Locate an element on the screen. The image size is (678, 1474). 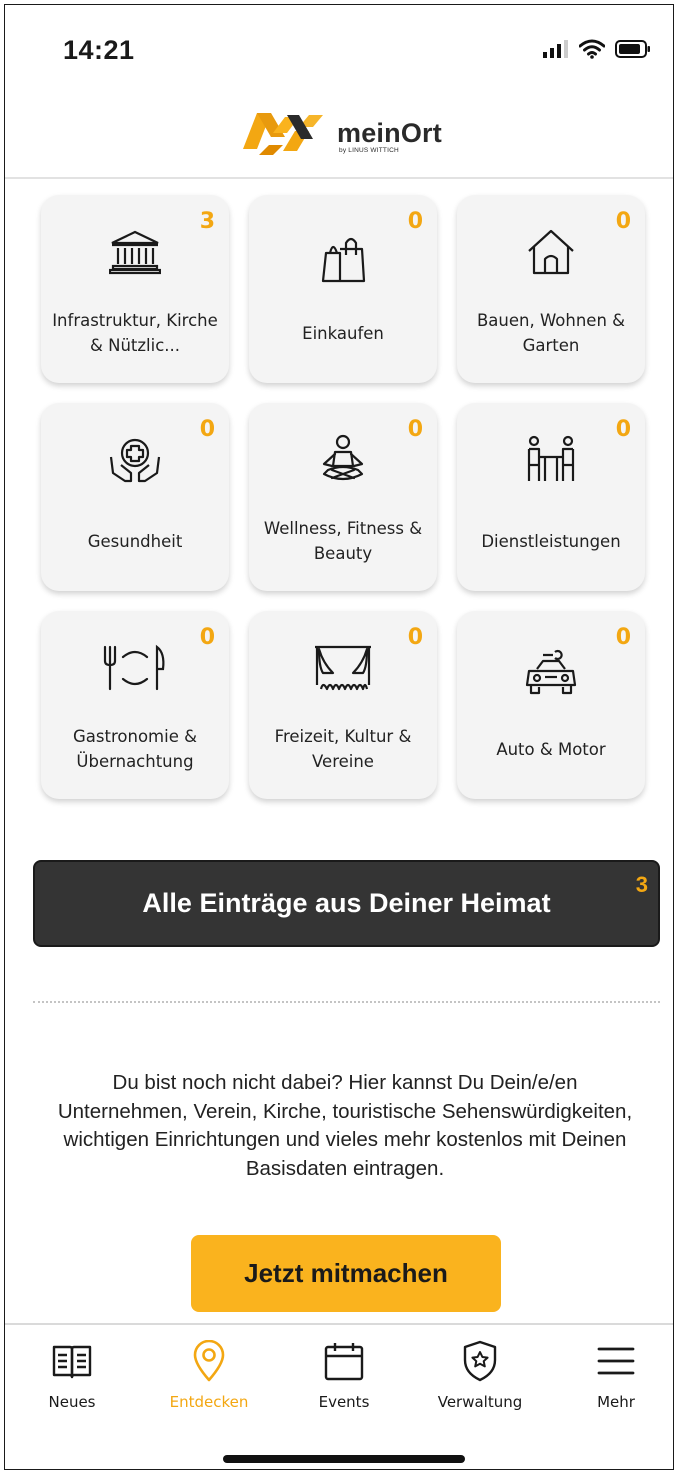
house-icon is located at coordinates (551, 252).